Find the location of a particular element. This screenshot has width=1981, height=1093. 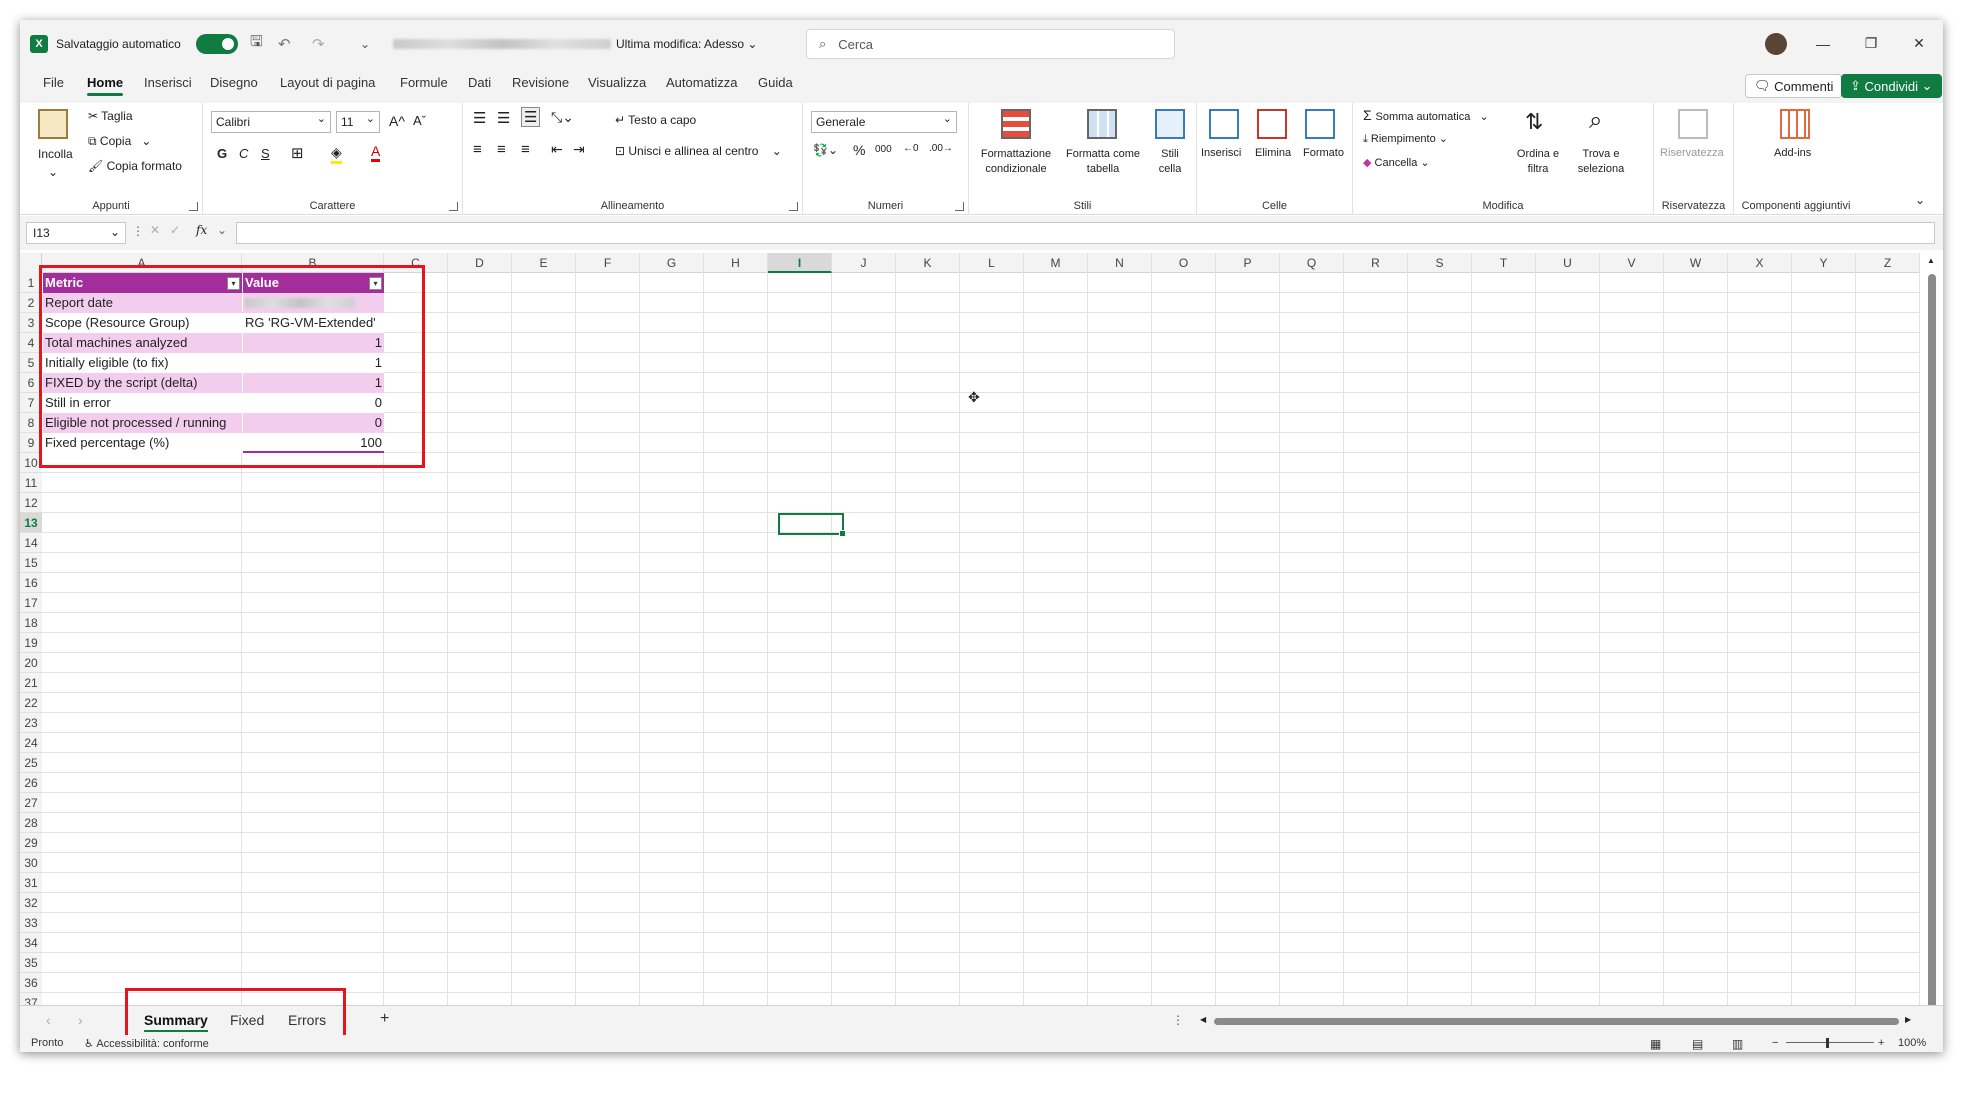

row-header: 13 is located at coordinates (31, 523).